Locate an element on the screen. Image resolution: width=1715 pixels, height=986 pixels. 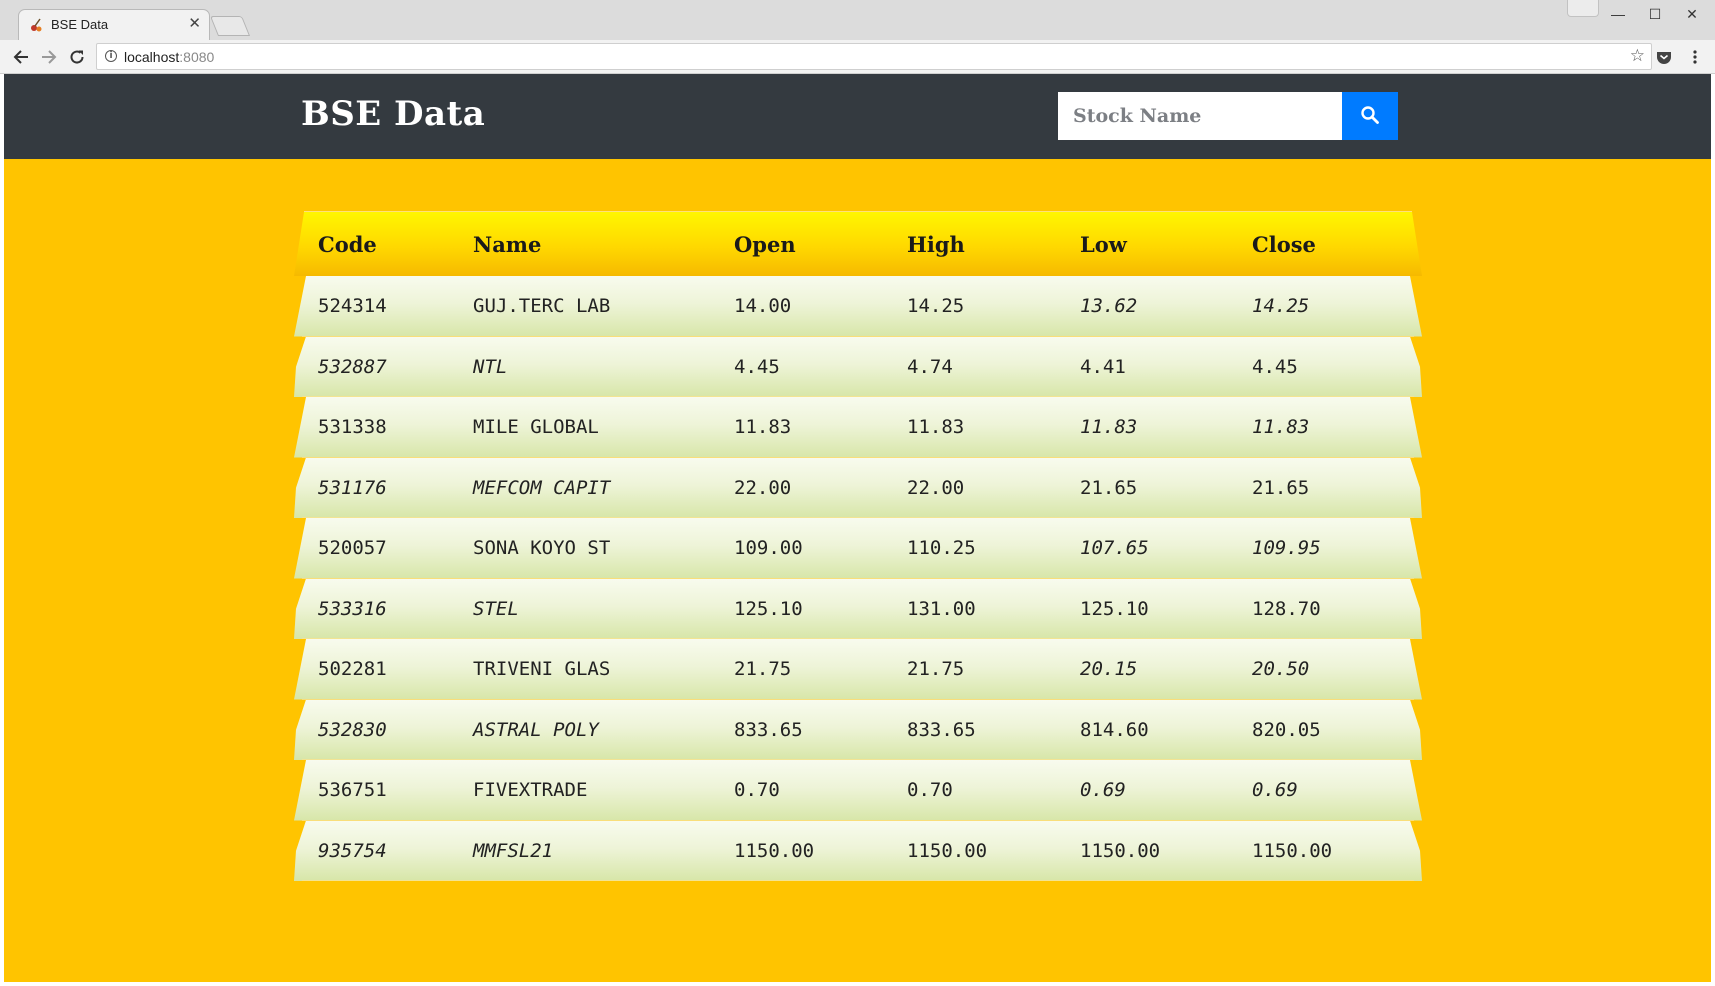
cell-close: 14.25 is located at coordinates (1281, 306).